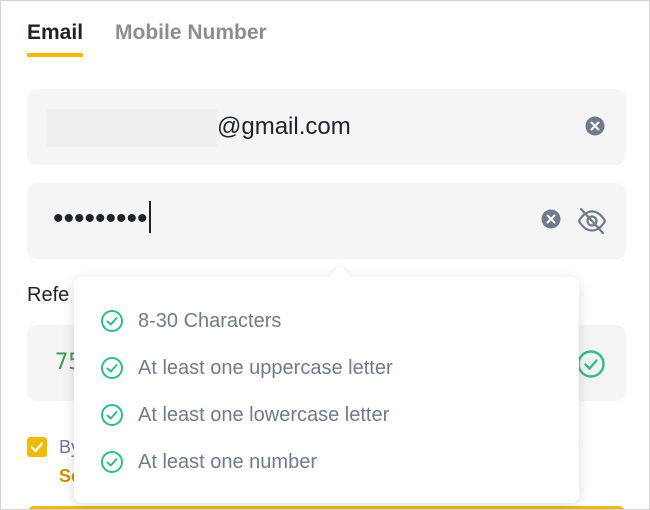 The image size is (650, 510). I want to click on email-field: @gmail.com, so click(326, 127).